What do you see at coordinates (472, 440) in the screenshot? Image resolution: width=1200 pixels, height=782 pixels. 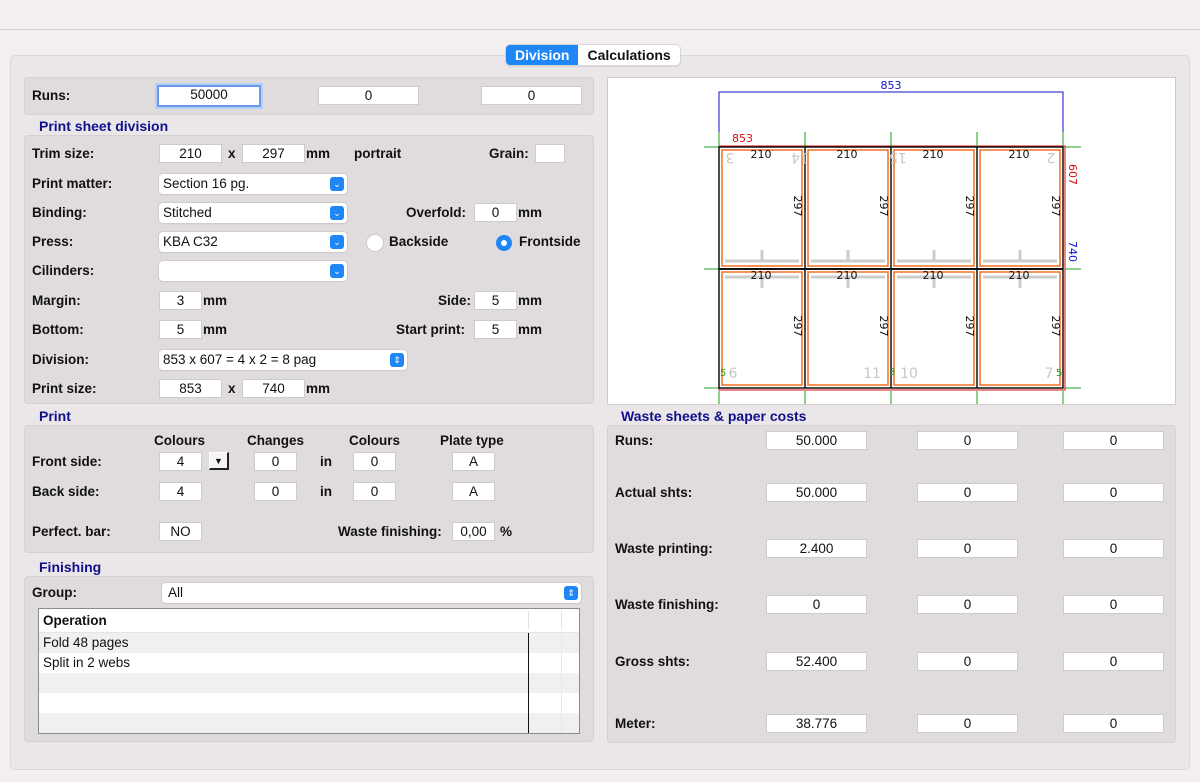 I see `plate-type-header: Plate type` at bounding box center [472, 440].